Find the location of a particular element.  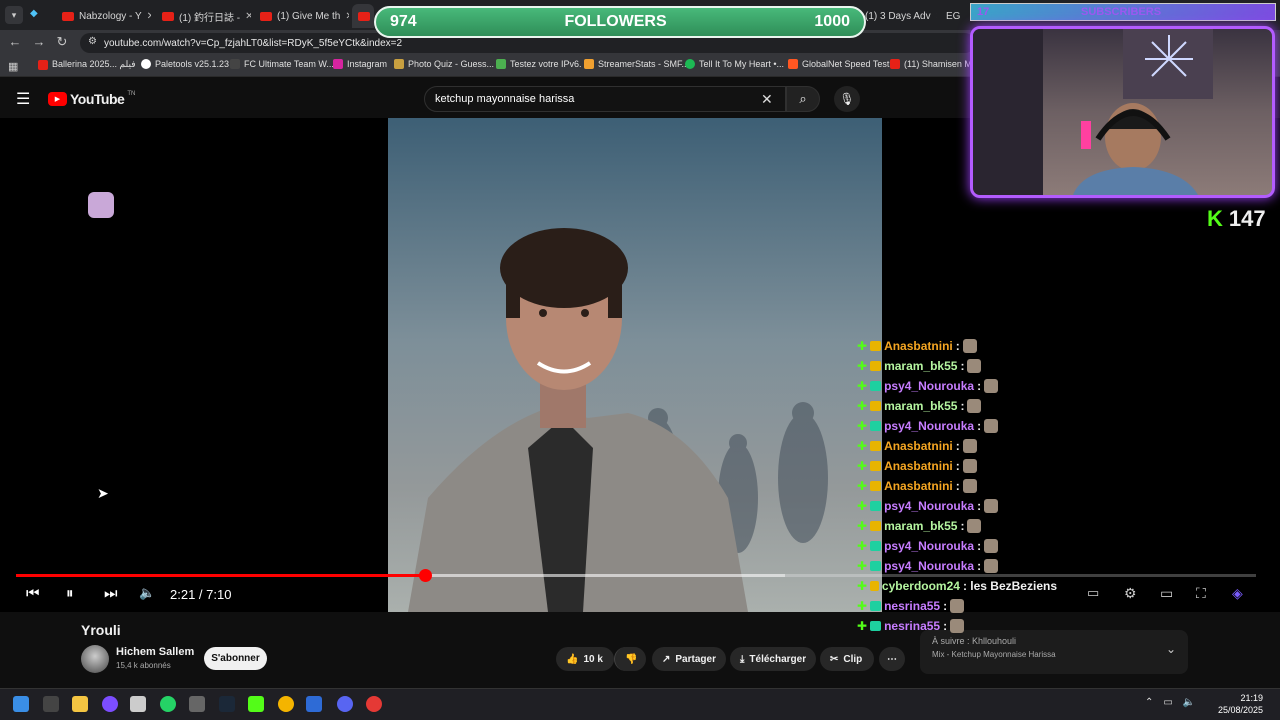

chrome-icon is located at coordinates (286, 704).